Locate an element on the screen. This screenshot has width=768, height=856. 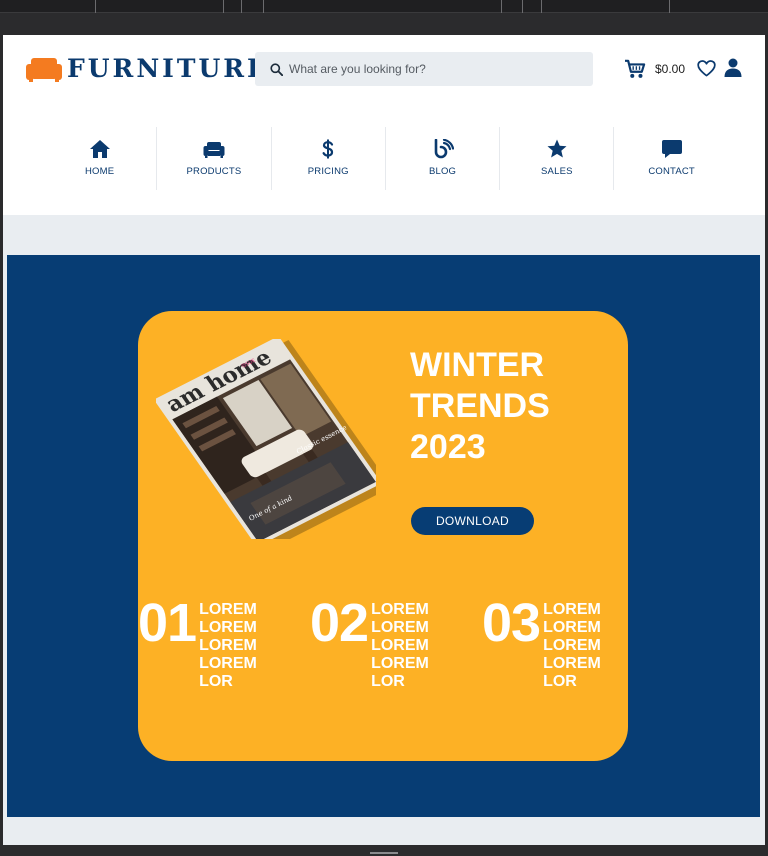
user-account-icon is located at coordinates (733, 67).